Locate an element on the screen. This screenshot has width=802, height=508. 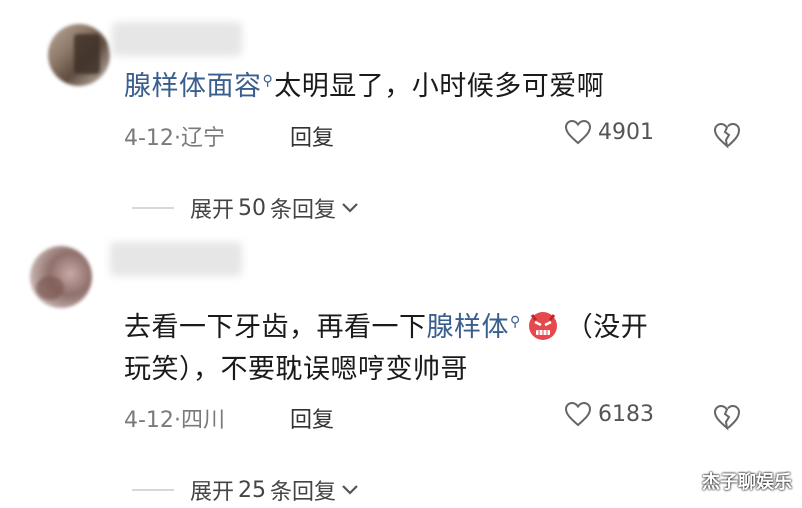
comment-text: 去看一下牙齿，再看一下 is located at coordinates (275, 327).